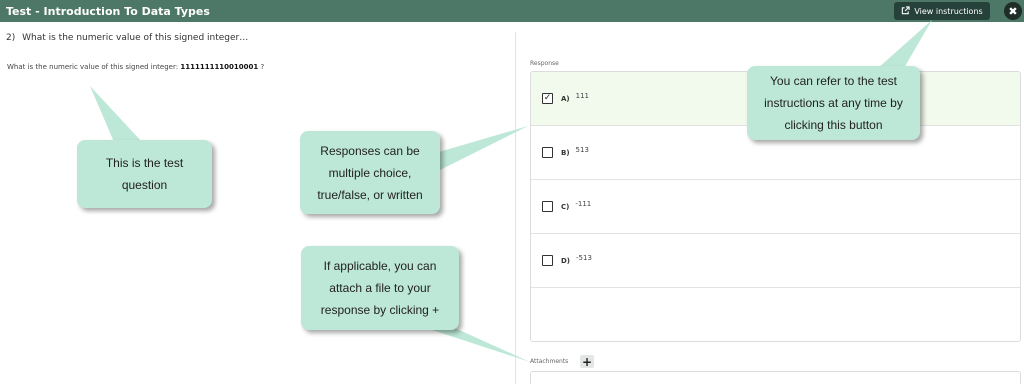 The height and width of the screenshot is (384, 1024). I want to click on option-value: 111, so click(582, 95).